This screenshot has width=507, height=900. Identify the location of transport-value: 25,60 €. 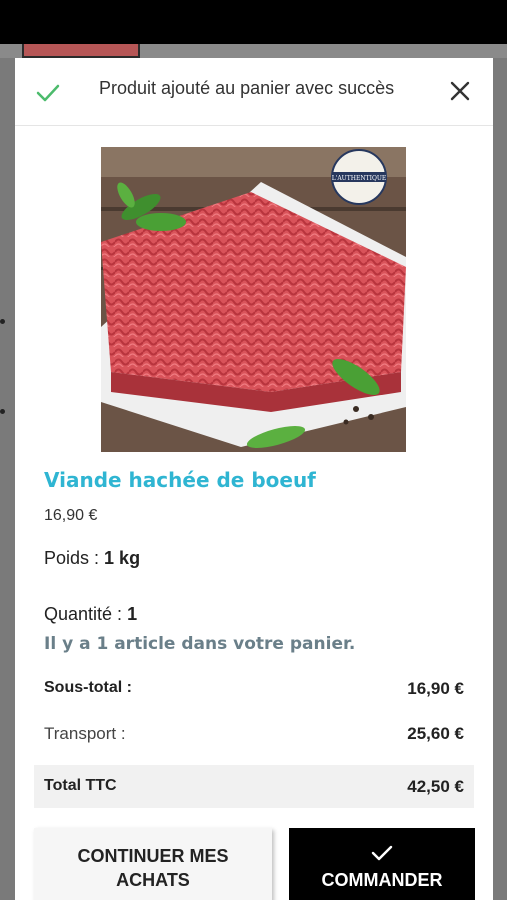
(435, 733).